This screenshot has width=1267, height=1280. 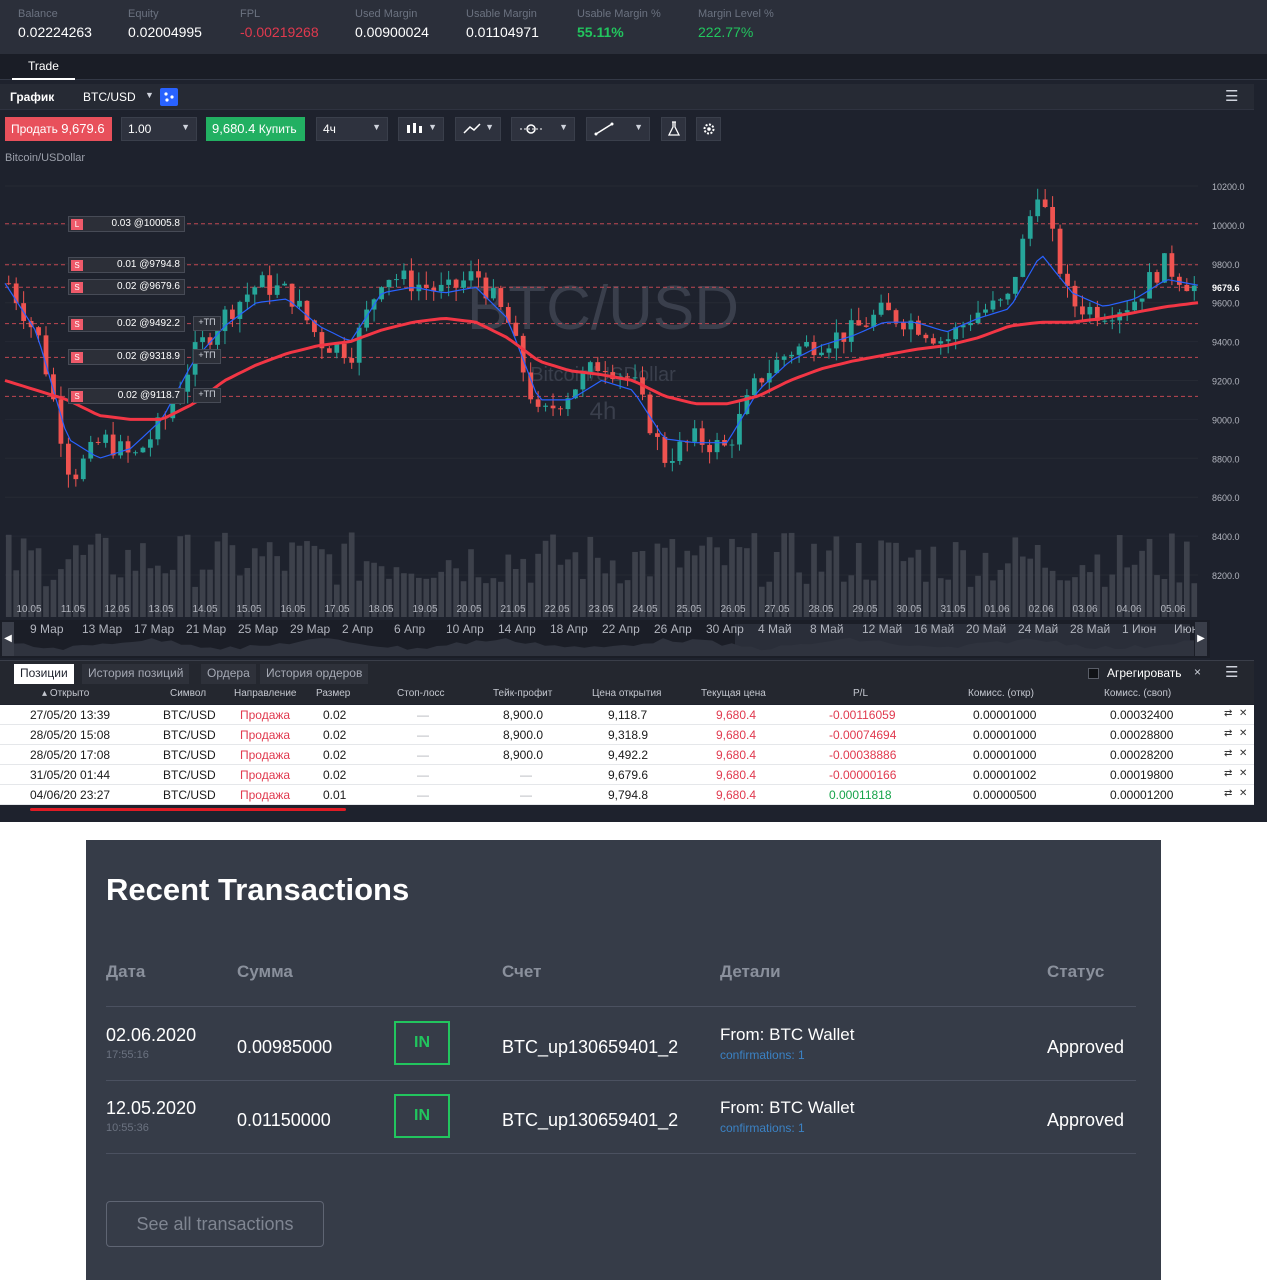 What do you see at coordinates (600, 609) in the screenshot?
I see `date-axis-label: 23.05` at bounding box center [600, 609].